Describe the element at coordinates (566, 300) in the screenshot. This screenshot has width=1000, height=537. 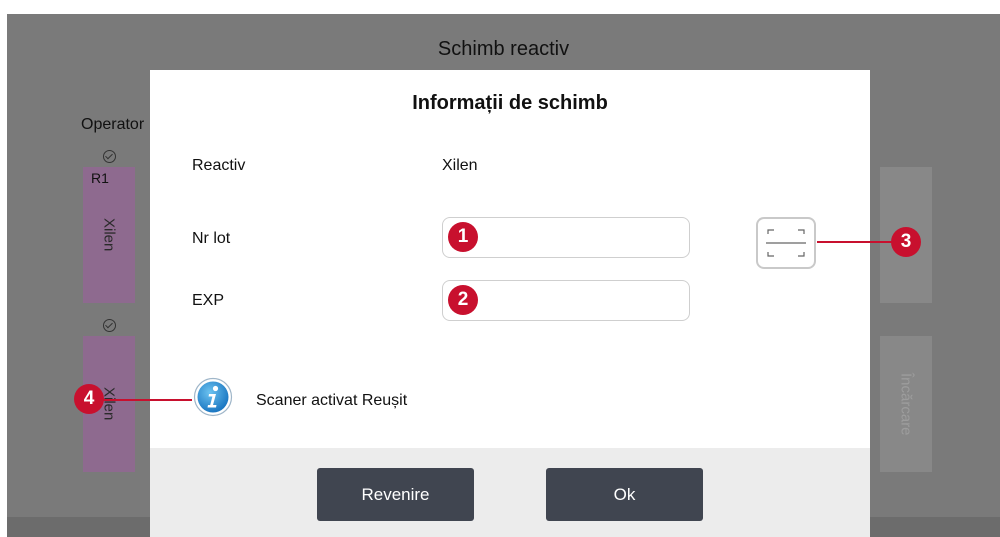
I see `exp-input` at that location.